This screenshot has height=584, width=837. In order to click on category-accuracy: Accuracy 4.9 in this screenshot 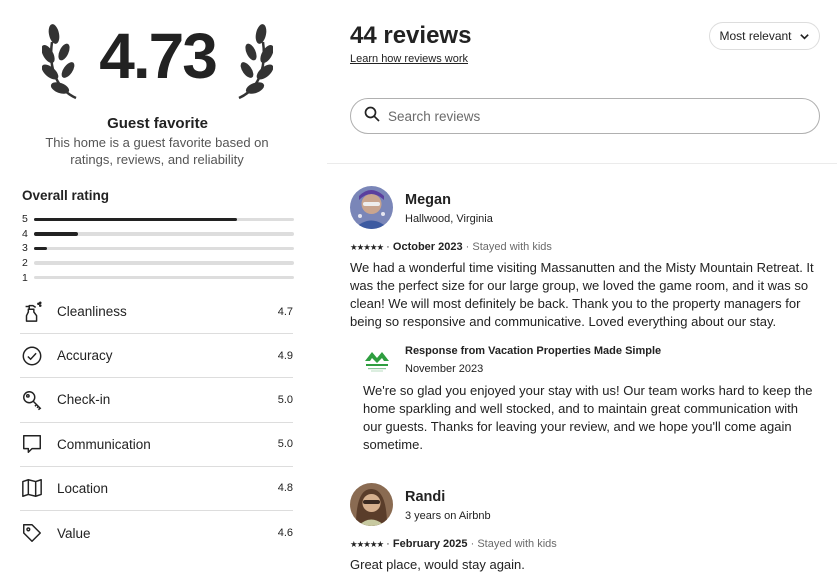, I will do `click(156, 356)`.